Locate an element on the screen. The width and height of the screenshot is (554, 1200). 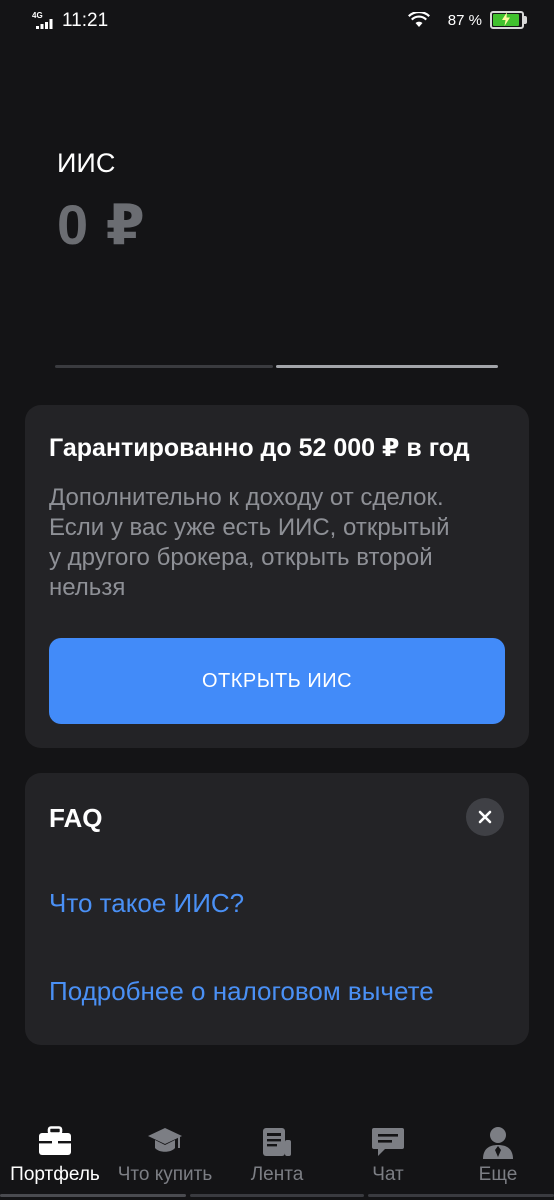
promo-description-line: нельзя is located at coordinates (87, 587).